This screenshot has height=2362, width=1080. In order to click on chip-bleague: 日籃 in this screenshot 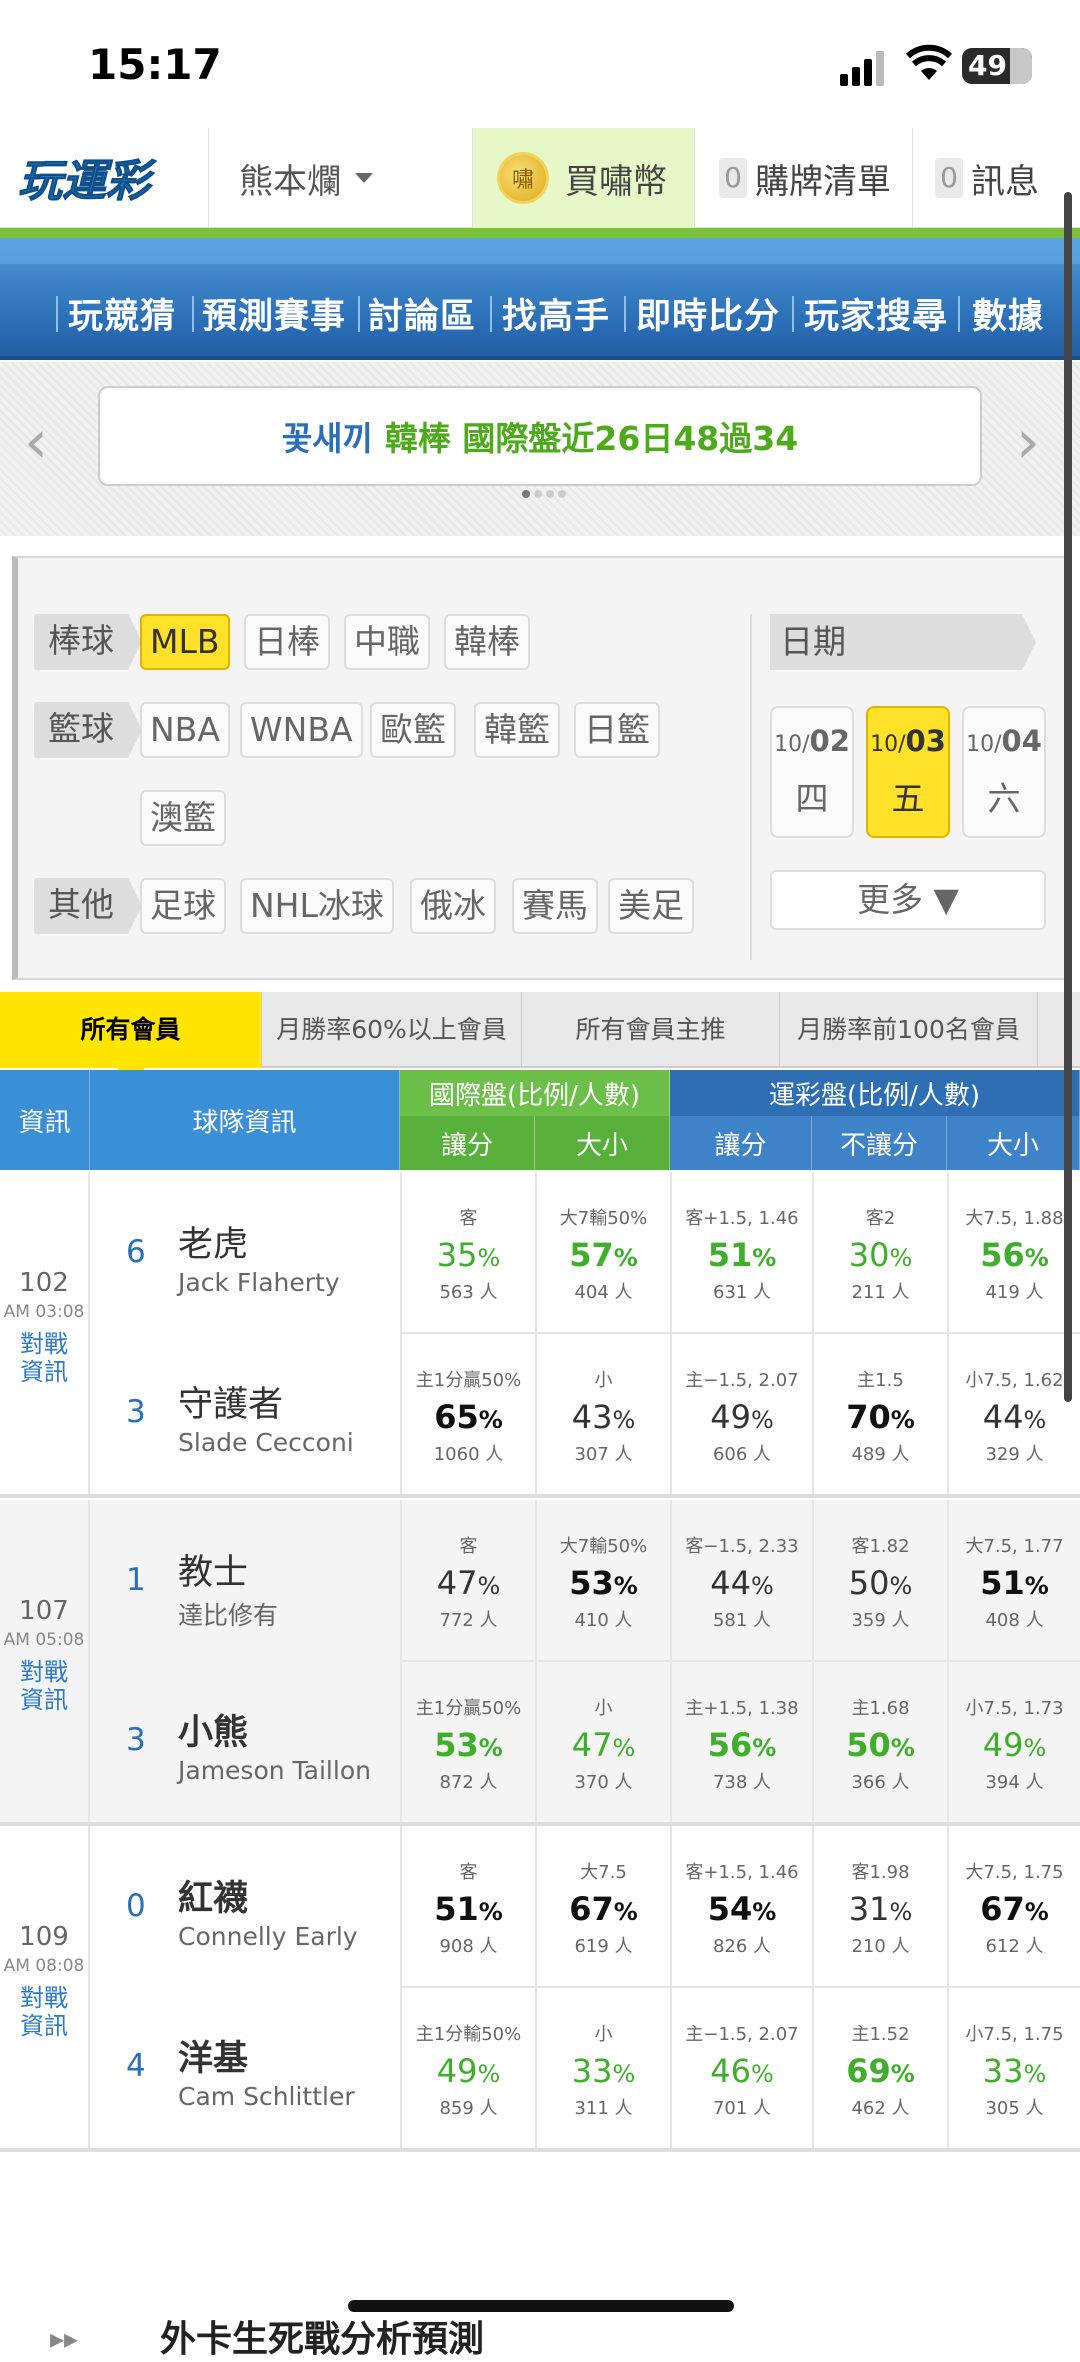, I will do `click(617, 730)`.